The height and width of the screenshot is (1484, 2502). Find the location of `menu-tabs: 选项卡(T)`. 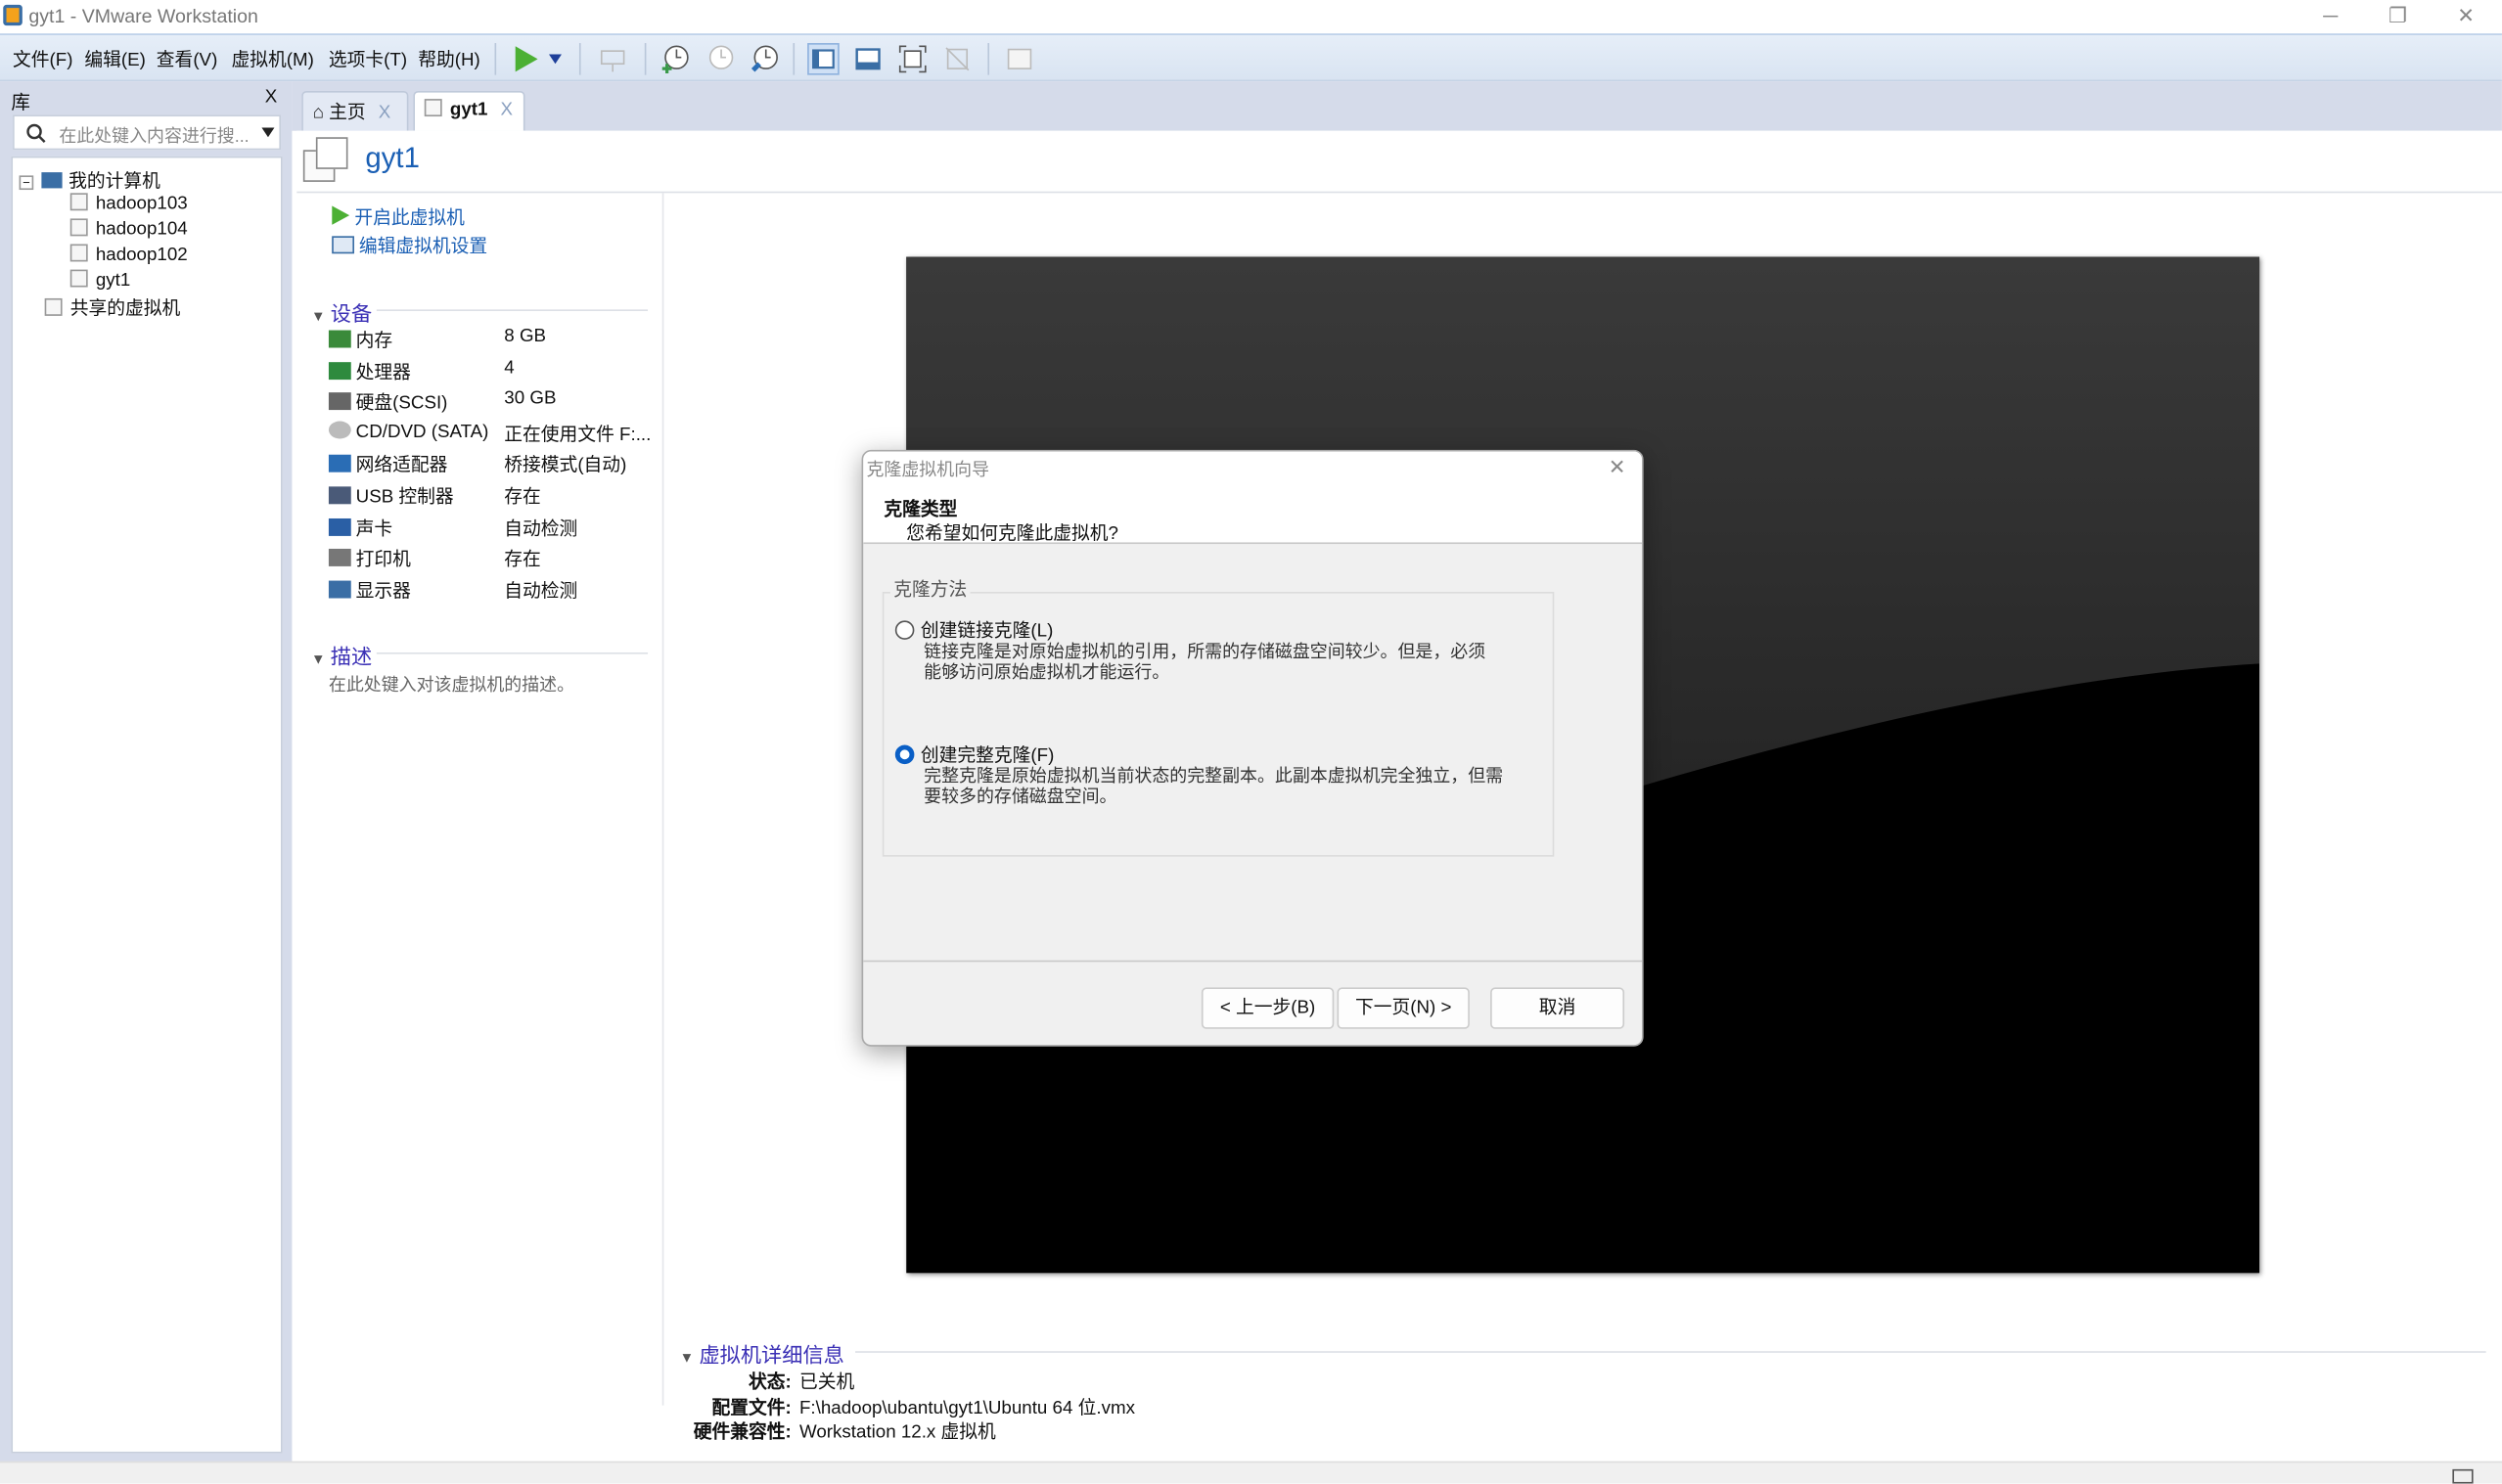

menu-tabs: 选项卡(T) is located at coordinates (368, 58).